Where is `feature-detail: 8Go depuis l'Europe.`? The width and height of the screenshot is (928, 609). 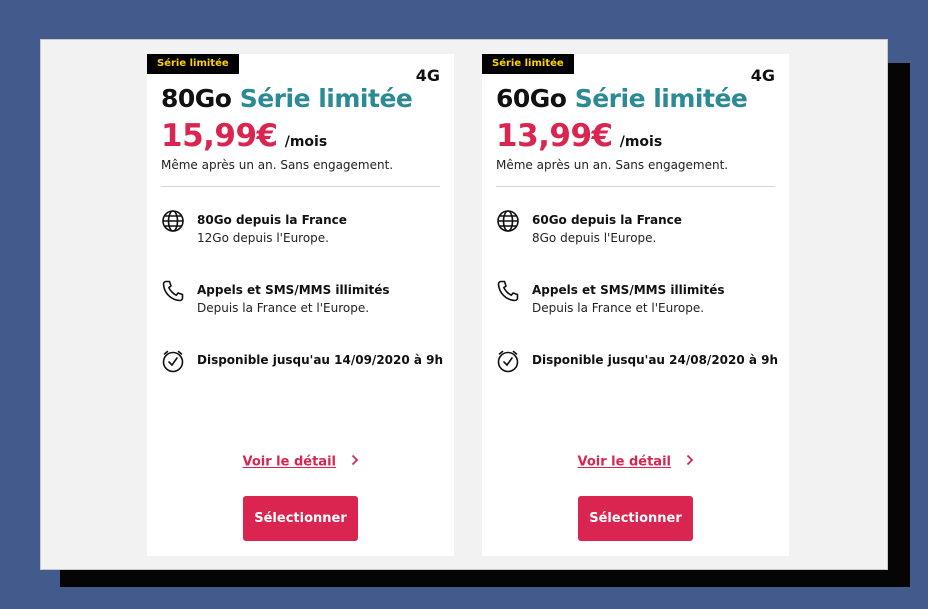 feature-detail: 8Go depuis l'Europe. is located at coordinates (594, 238).